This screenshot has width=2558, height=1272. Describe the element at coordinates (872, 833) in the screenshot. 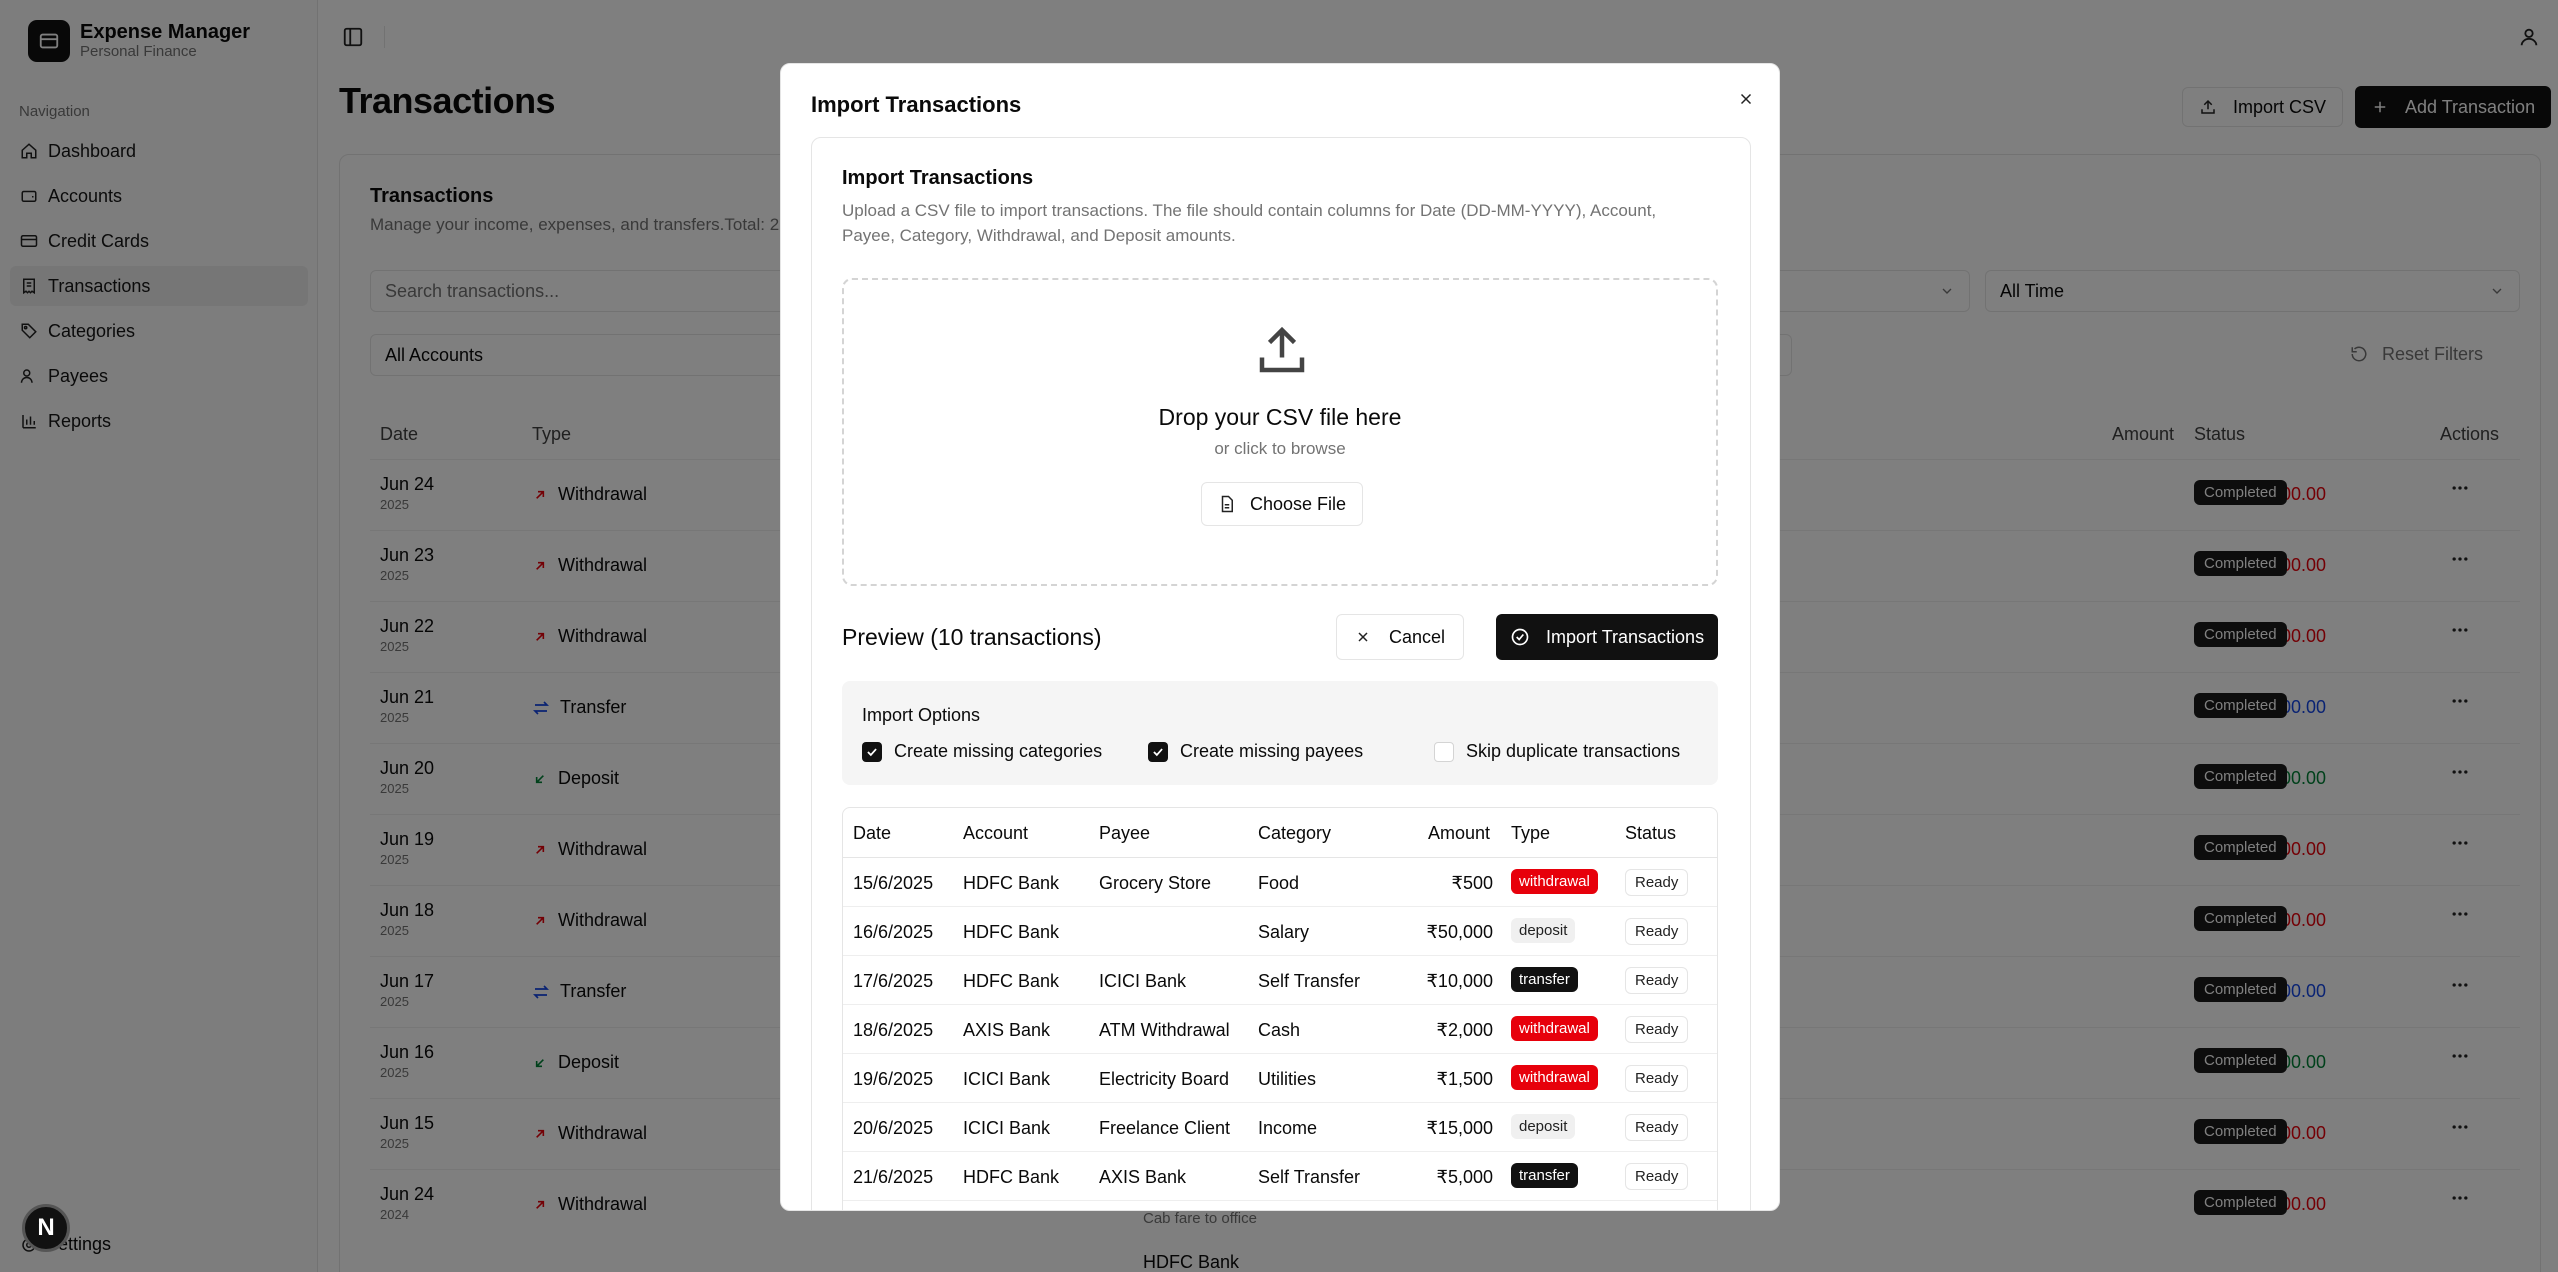

I see `preview-column-date: Date` at that location.